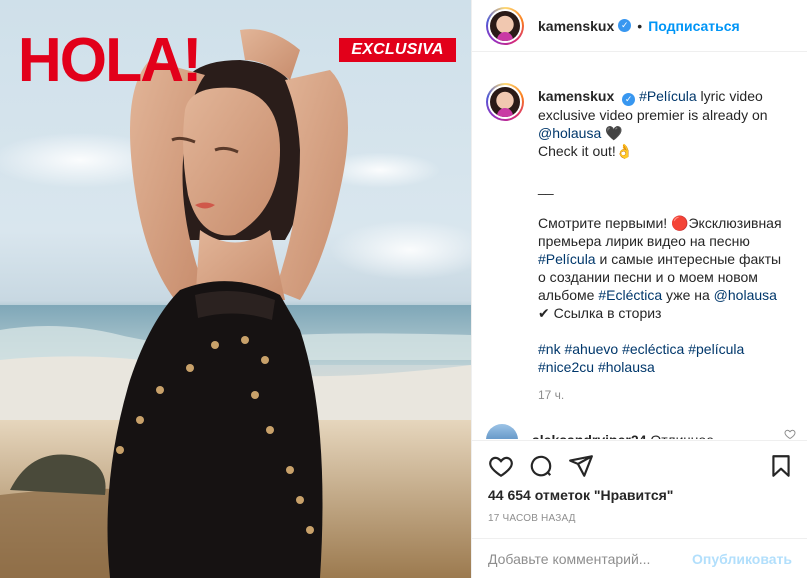  What do you see at coordinates (549, 349) in the screenshot?
I see `hashtag-link: #nk` at bounding box center [549, 349].